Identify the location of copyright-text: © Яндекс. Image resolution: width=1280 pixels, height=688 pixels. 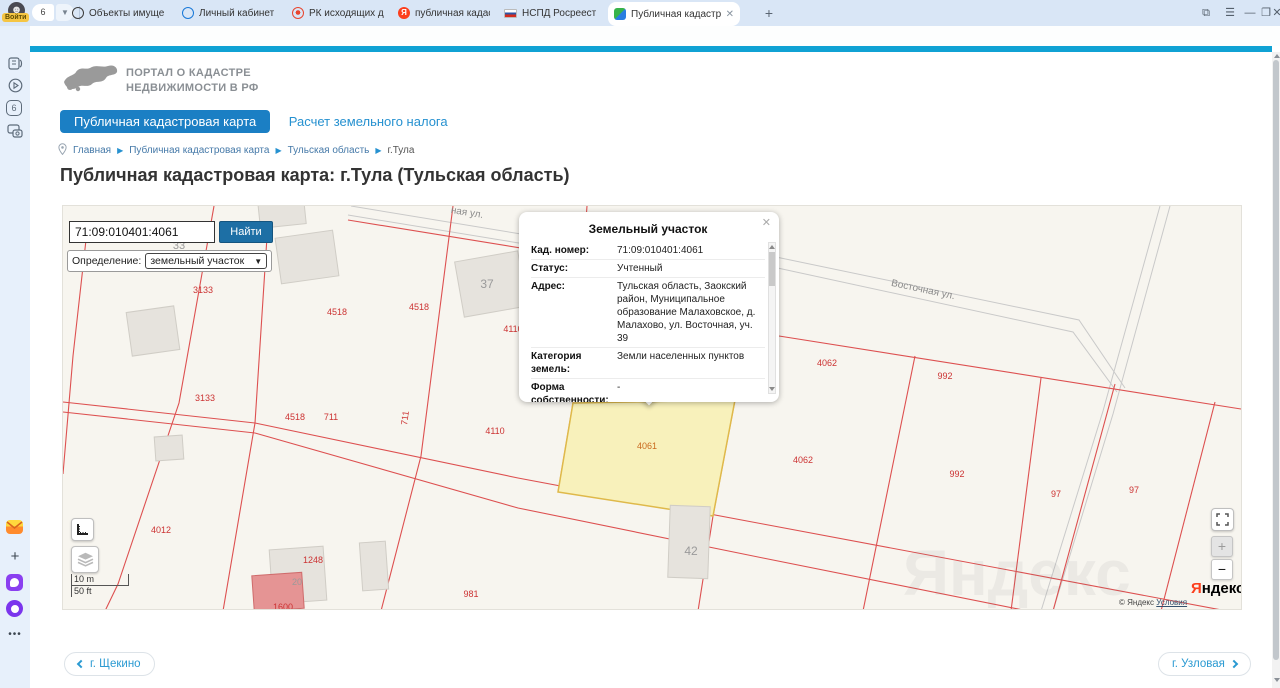
(1137, 602).